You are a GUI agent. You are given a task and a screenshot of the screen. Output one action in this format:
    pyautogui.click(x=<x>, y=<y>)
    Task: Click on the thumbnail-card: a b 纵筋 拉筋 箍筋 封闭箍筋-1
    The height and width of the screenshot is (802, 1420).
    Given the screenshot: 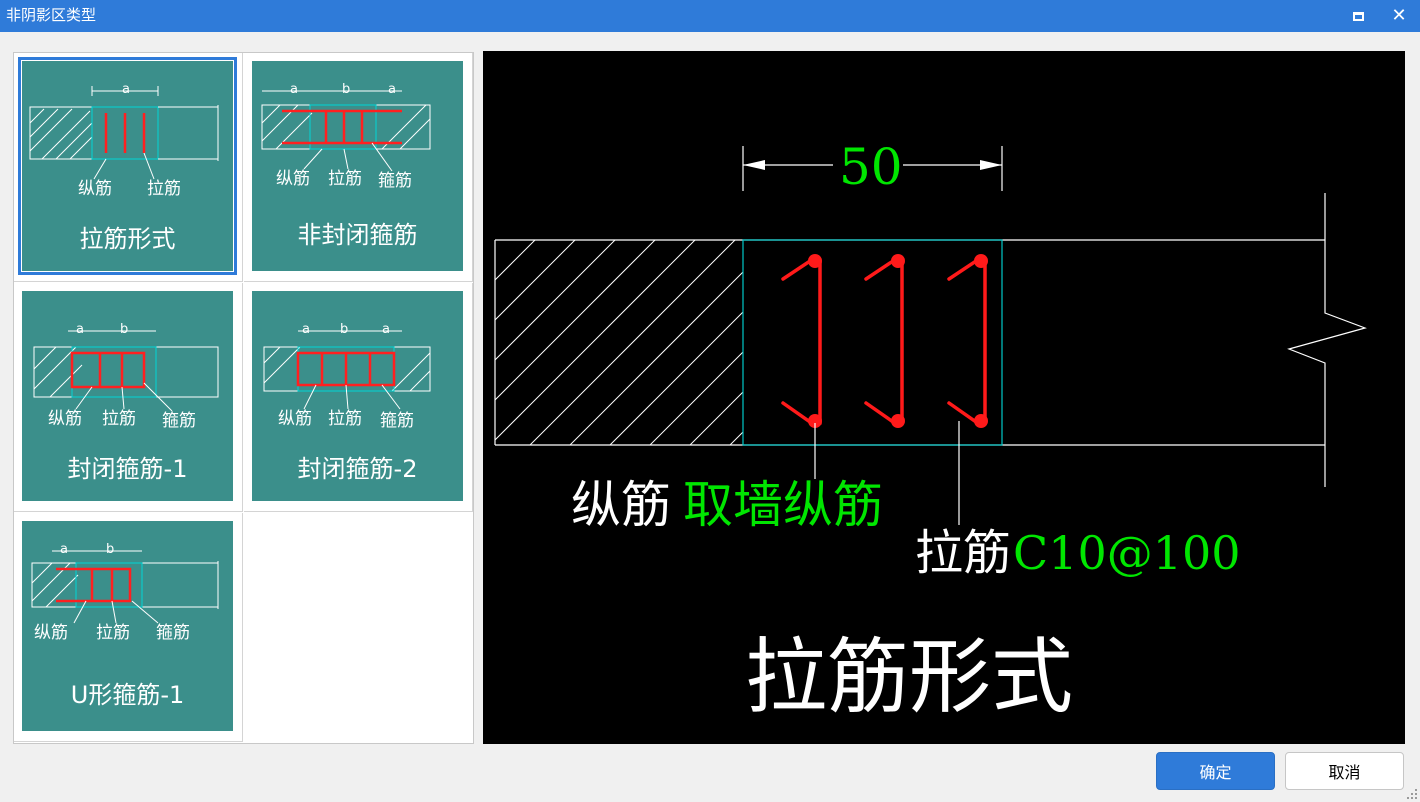 What is the action you would take?
    pyautogui.click(x=127, y=396)
    